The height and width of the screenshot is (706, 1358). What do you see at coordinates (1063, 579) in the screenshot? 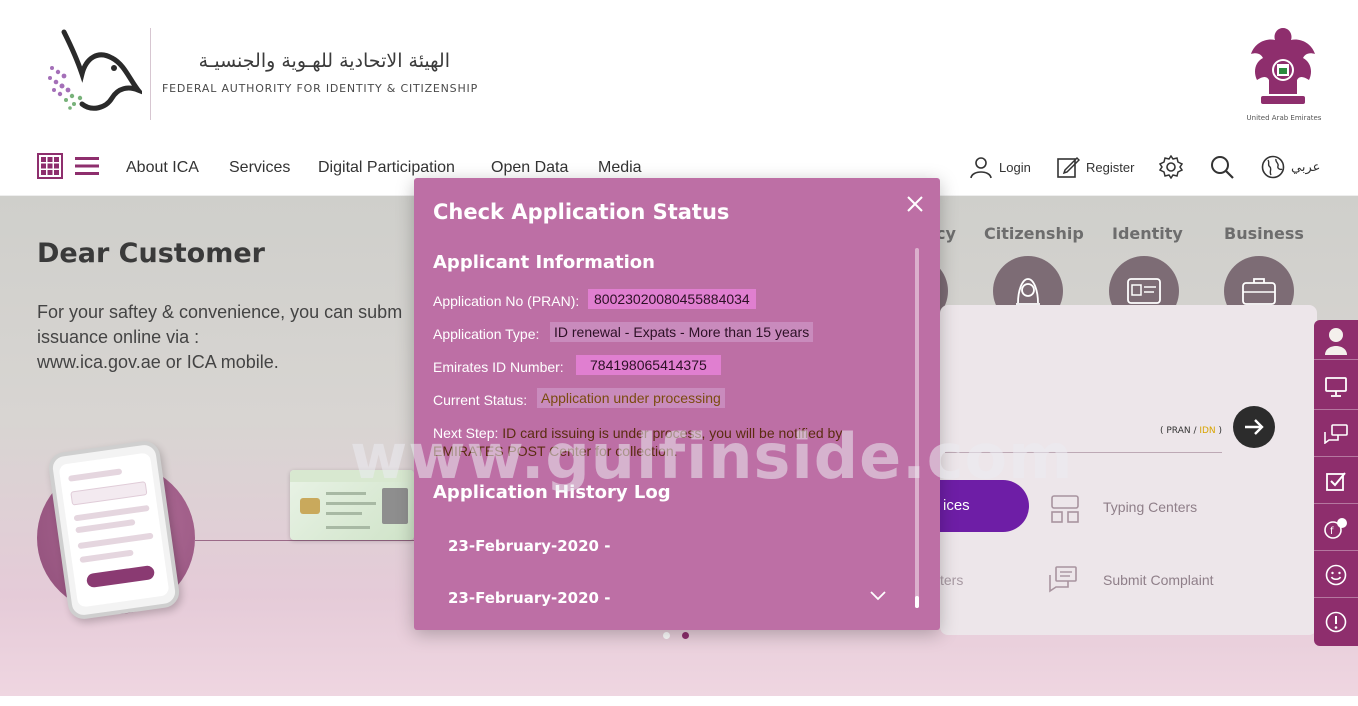
I see `complaint-chat-icon` at bounding box center [1063, 579].